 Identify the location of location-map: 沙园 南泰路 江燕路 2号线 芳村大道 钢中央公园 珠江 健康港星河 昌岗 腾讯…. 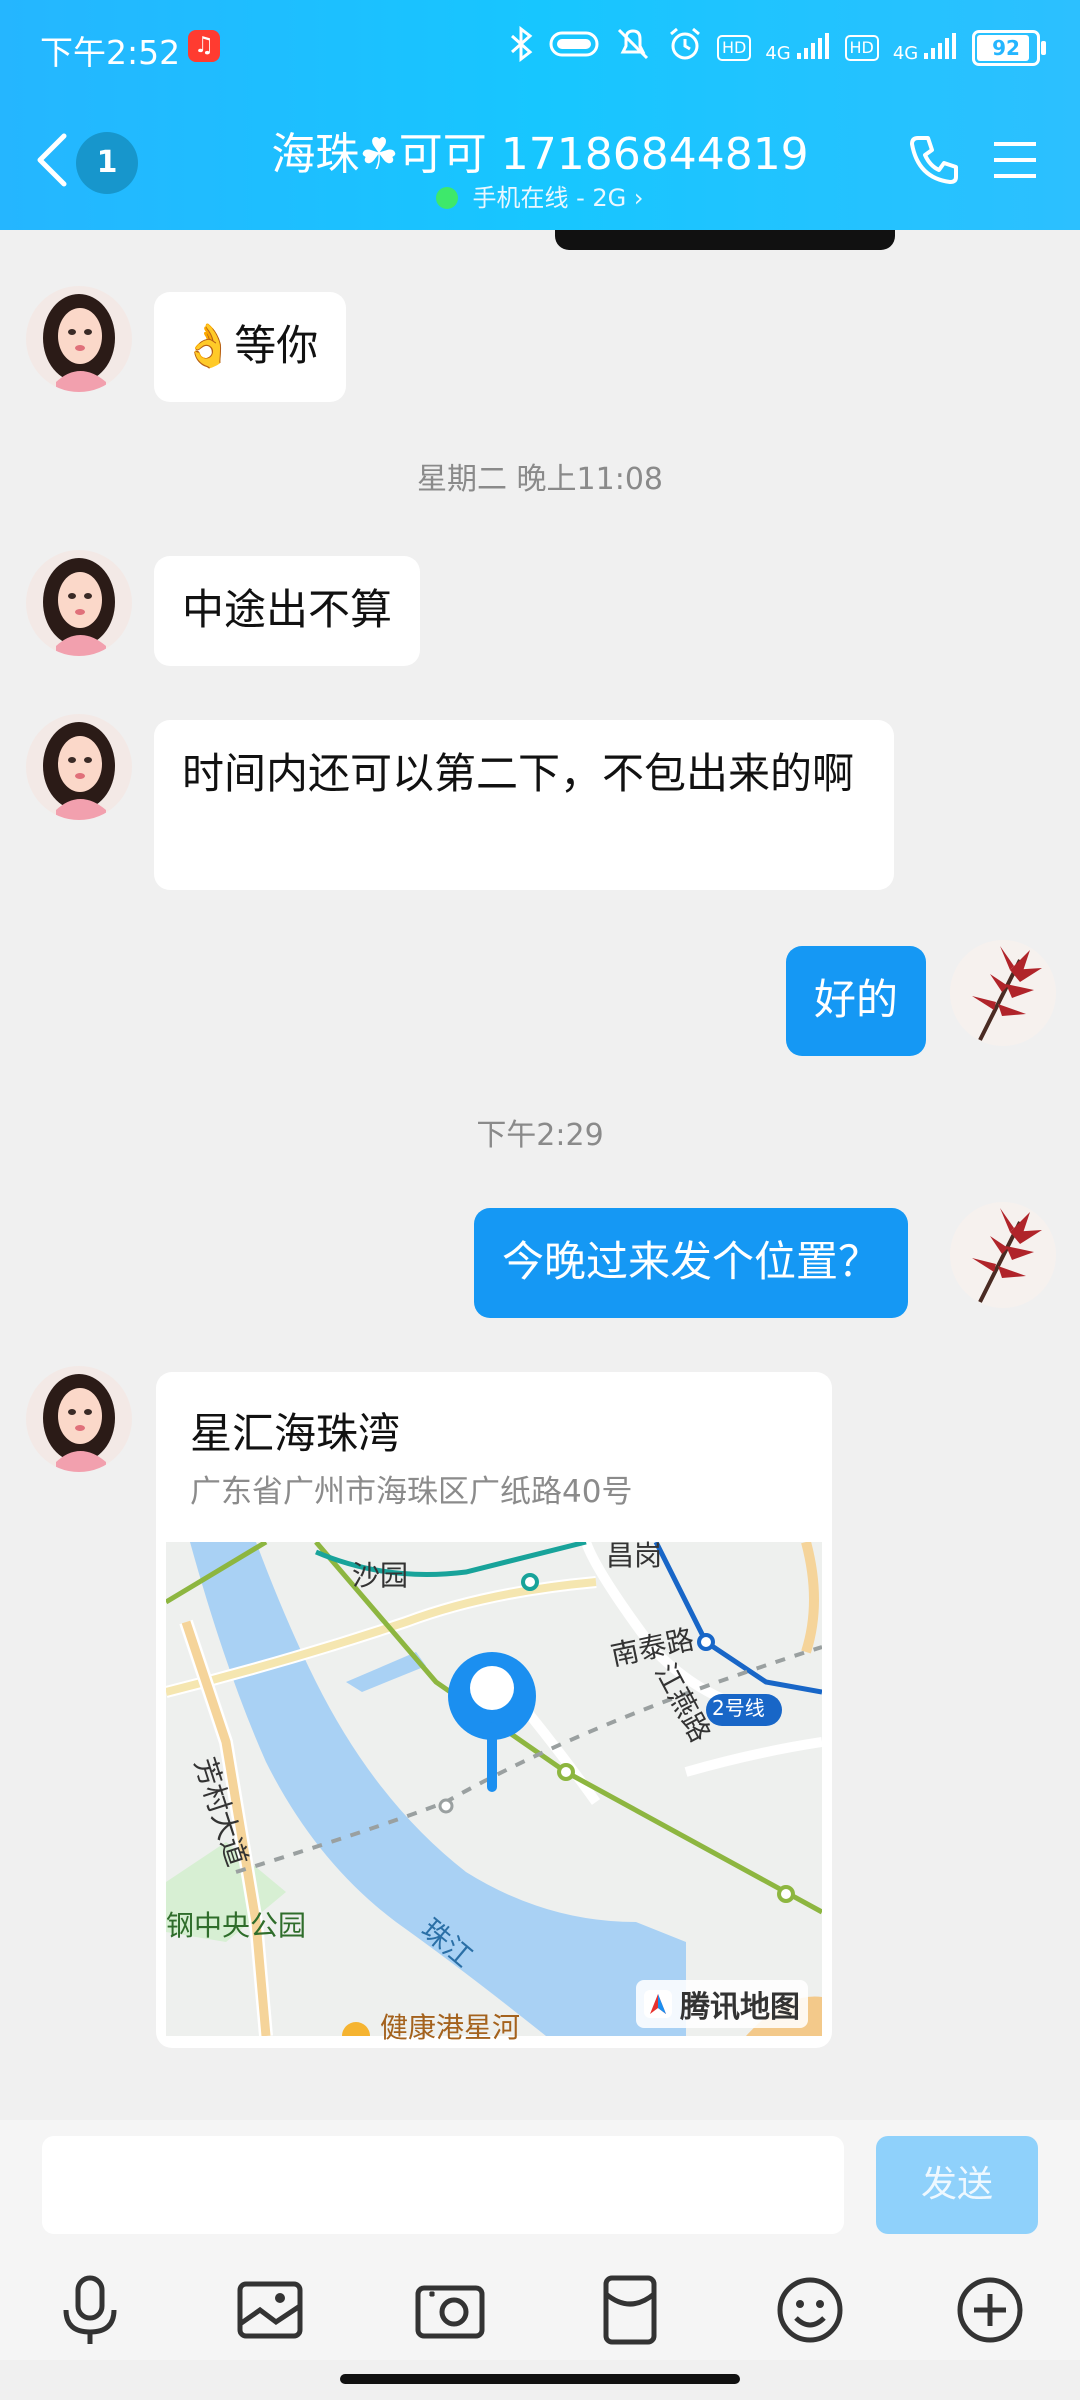
(494, 1793).